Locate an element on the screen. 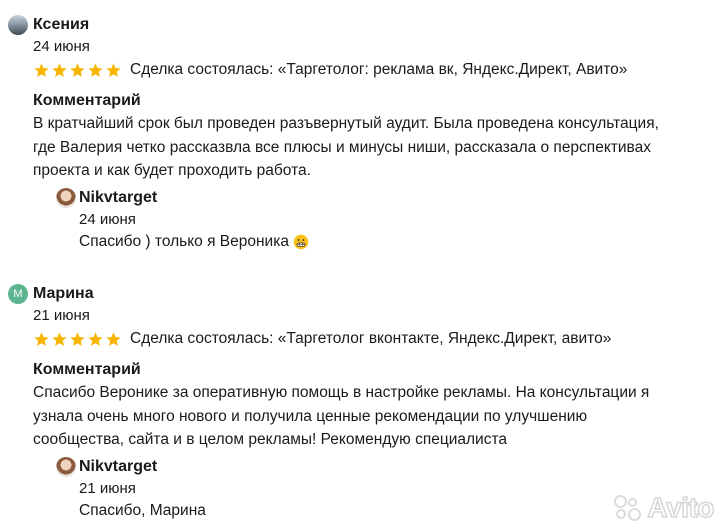 The height and width of the screenshot is (532, 720). author-name: Ксения is located at coordinates (61, 25).